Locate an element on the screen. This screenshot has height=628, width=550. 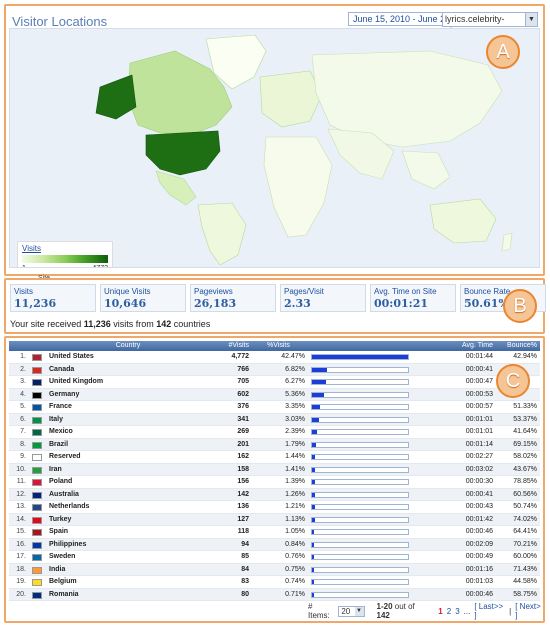
country-name: India is located at coordinates (127, 570).